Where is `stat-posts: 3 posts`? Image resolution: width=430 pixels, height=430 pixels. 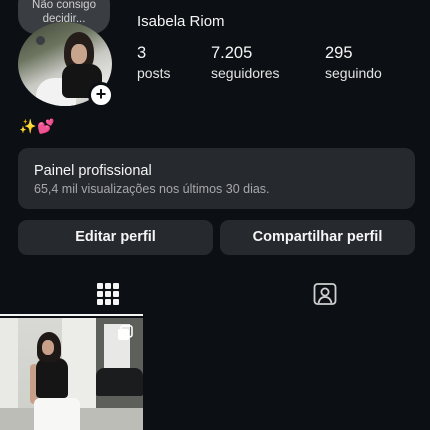
stat-posts: 3 posts is located at coordinates (153, 63).